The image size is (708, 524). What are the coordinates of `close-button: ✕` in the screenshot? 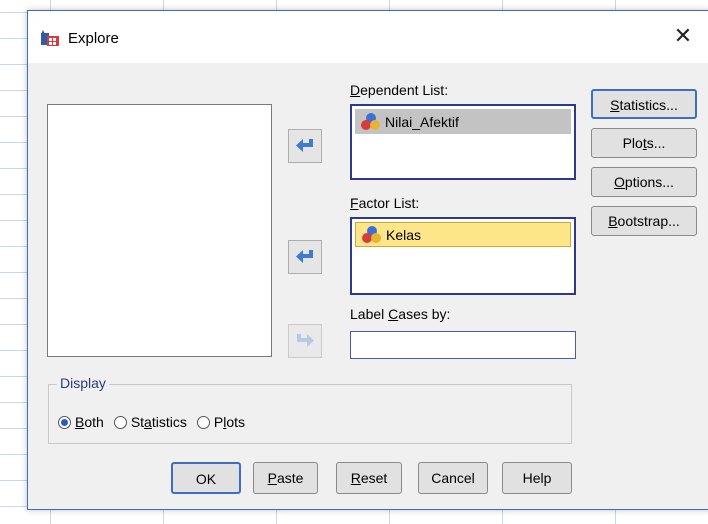 It's located at (683, 36).